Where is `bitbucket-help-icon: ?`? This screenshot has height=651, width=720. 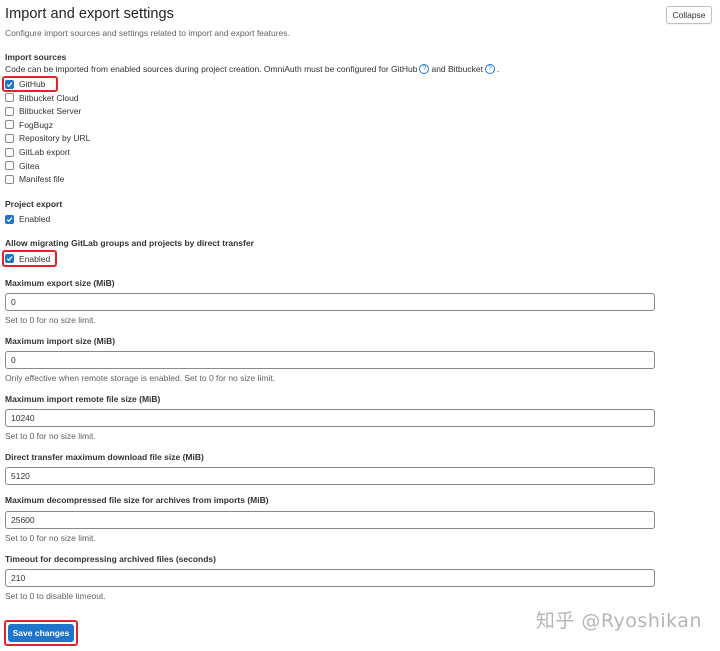 bitbucket-help-icon: ? is located at coordinates (489, 69).